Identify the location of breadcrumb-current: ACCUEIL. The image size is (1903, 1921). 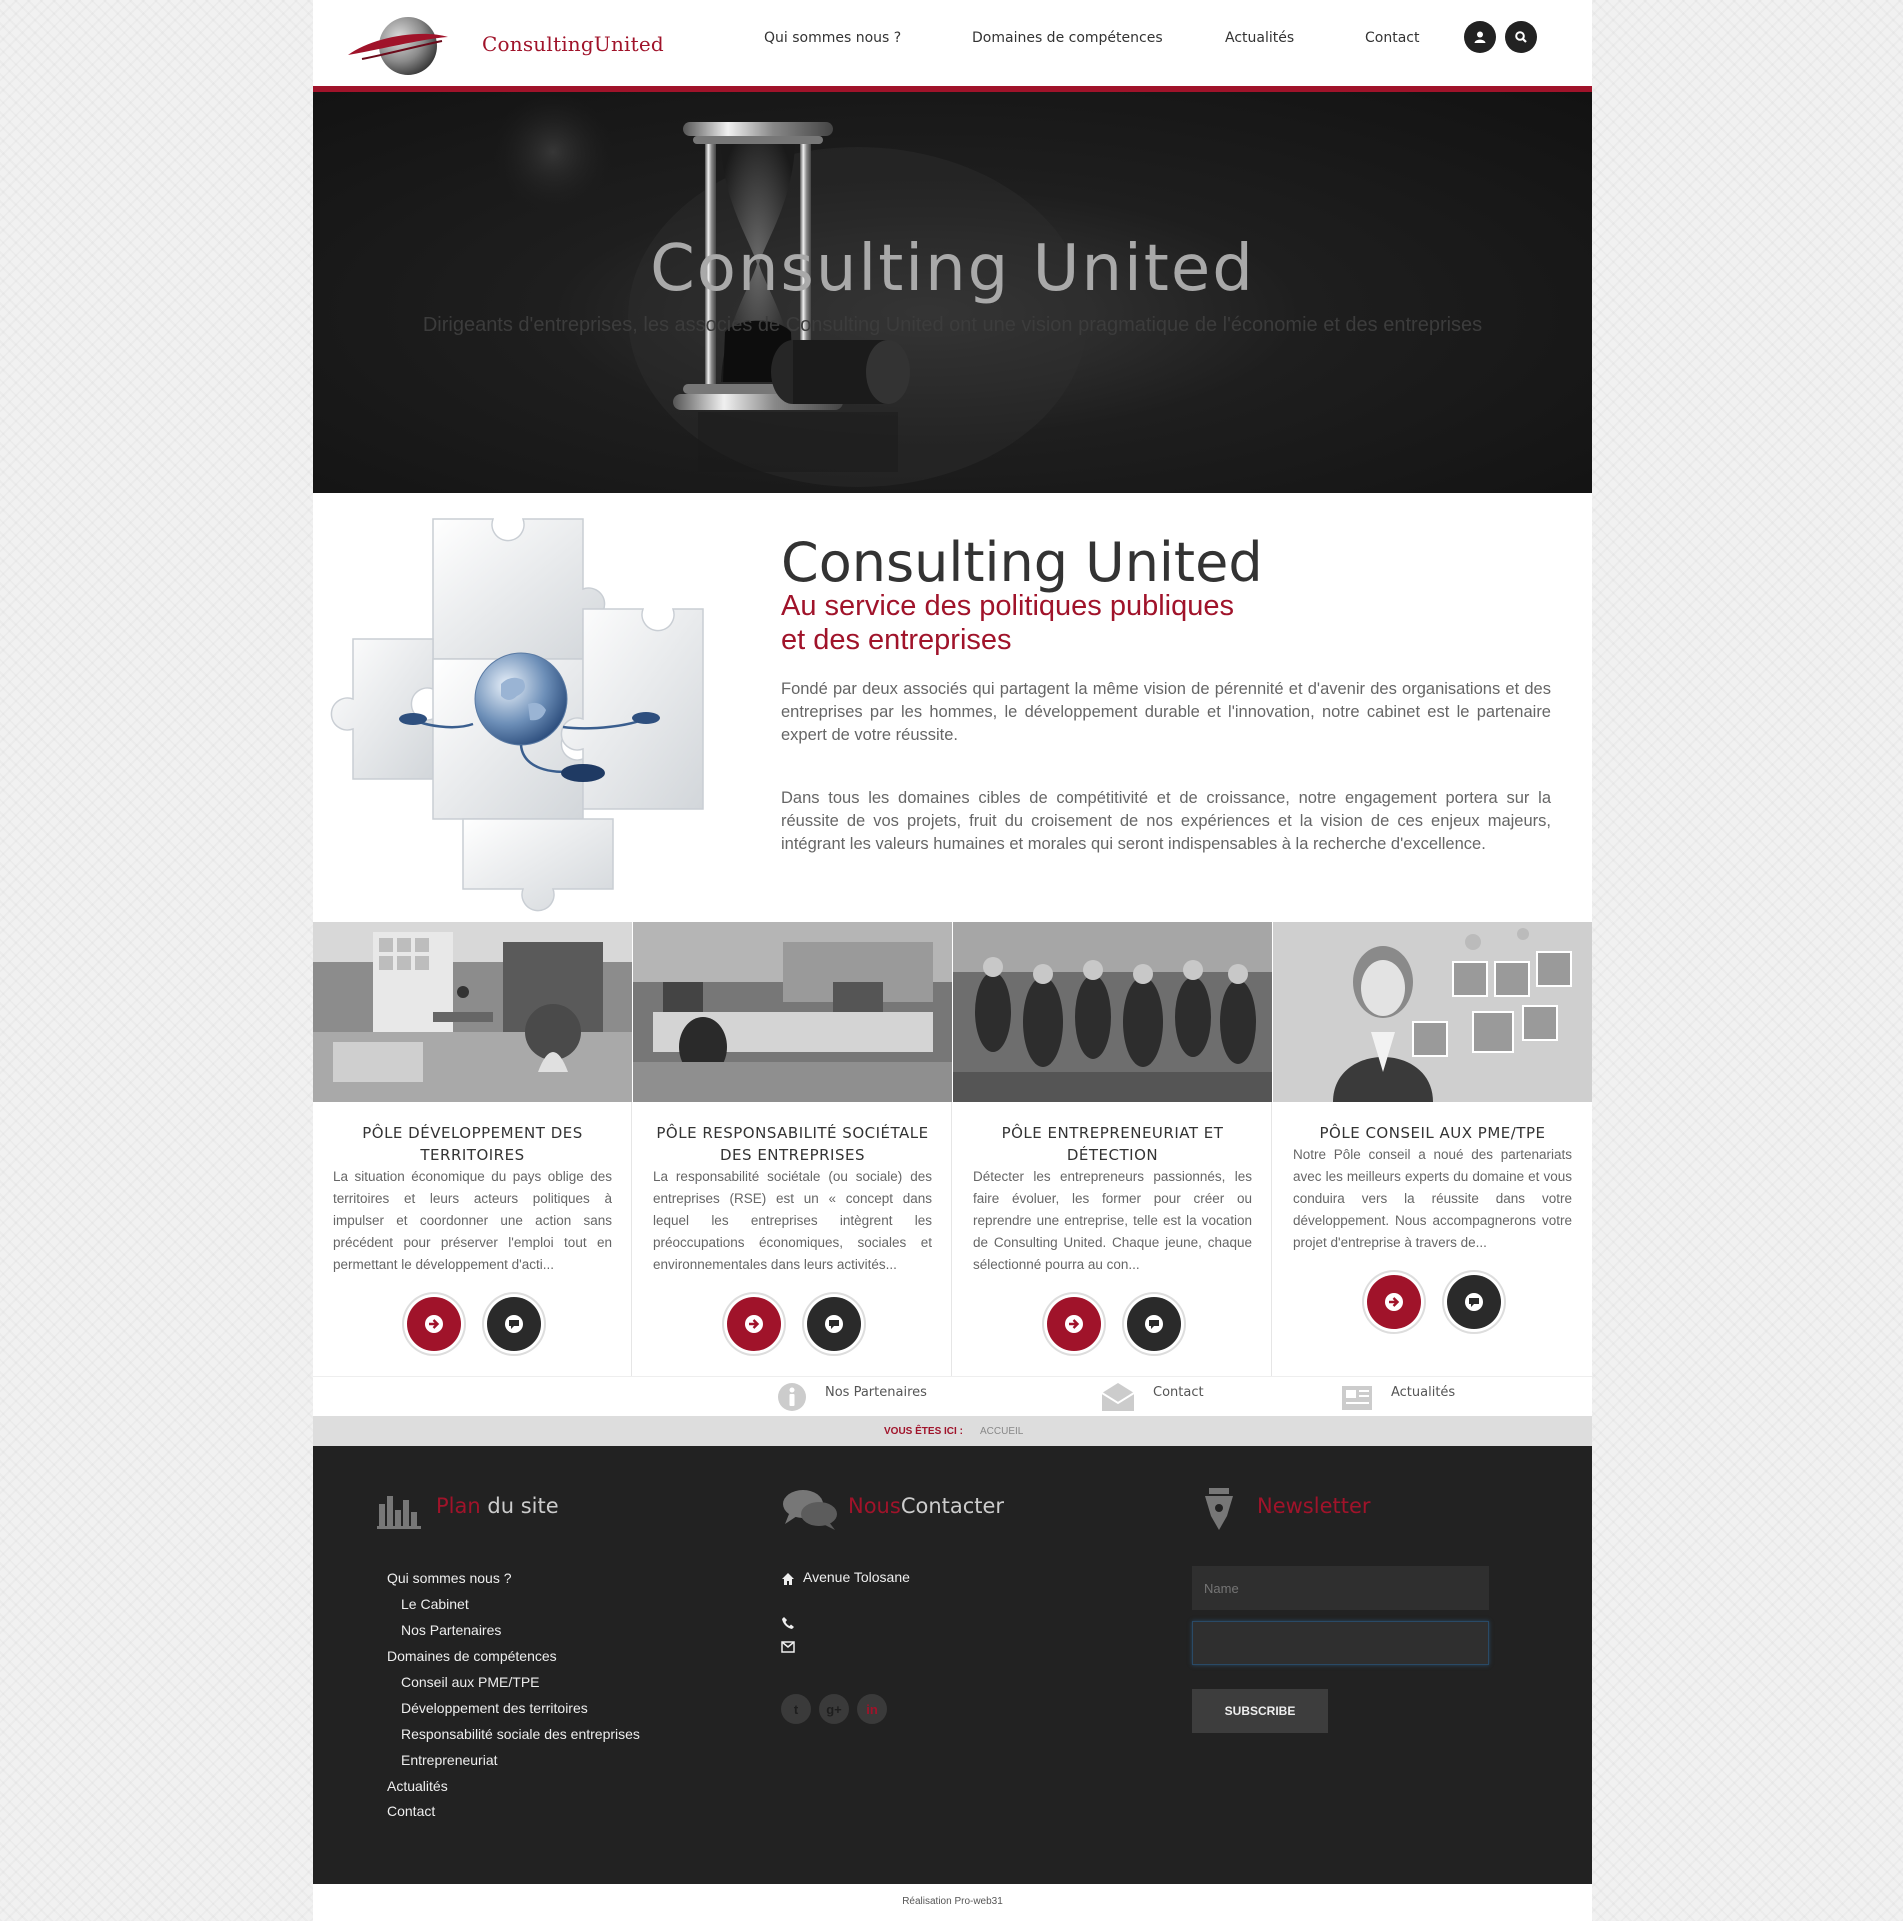
(1001, 1431).